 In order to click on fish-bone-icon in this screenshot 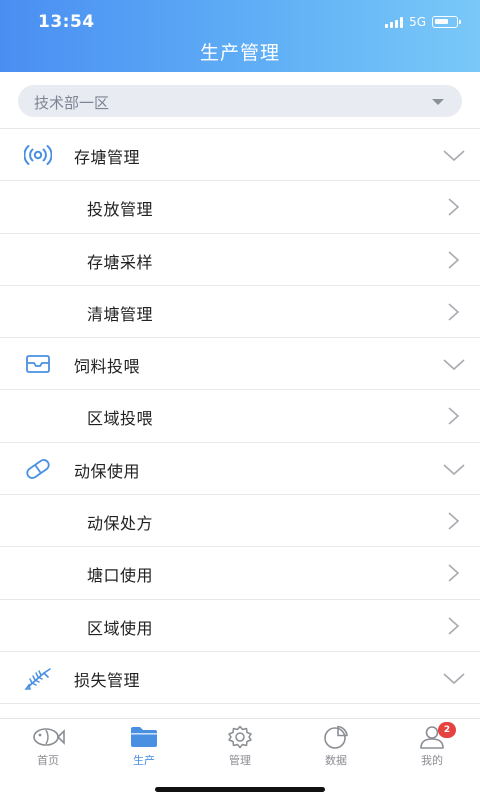, I will do `click(37, 679)`.